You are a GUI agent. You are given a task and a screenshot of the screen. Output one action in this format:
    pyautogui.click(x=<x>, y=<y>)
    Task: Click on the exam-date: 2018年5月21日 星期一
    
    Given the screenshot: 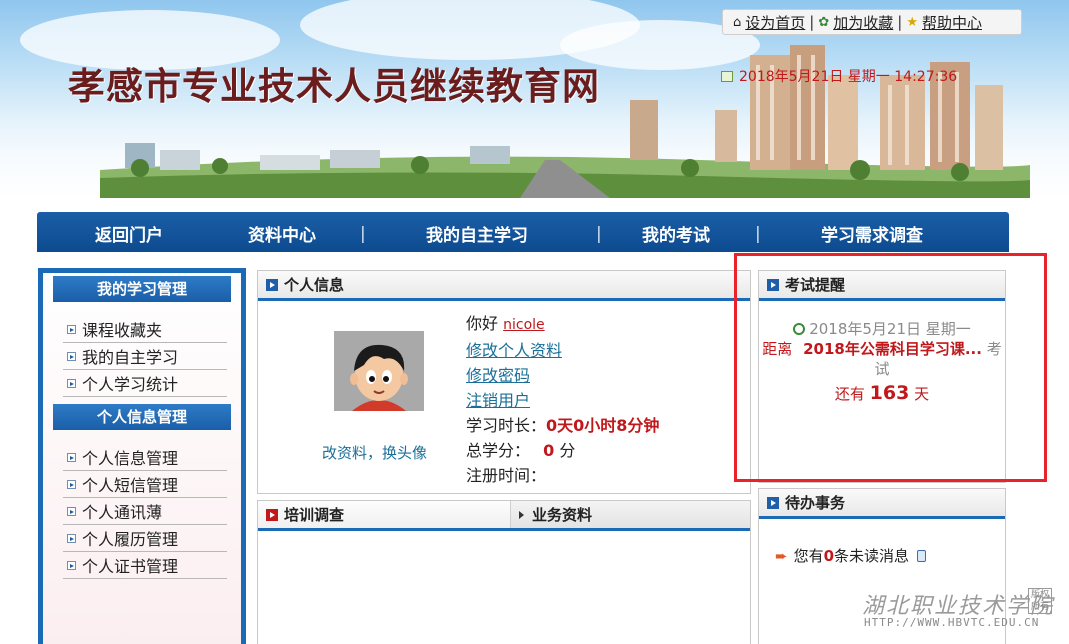 What is the action you would take?
    pyautogui.click(x=890, y=329)
    